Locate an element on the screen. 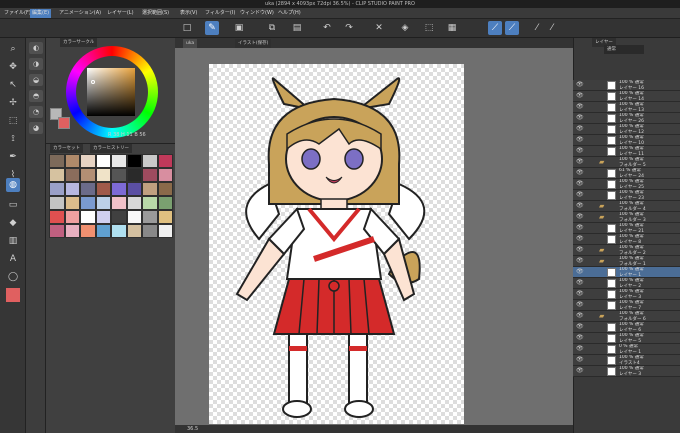  ruler-icon: ⟋ is located at coordinates (495, 28).